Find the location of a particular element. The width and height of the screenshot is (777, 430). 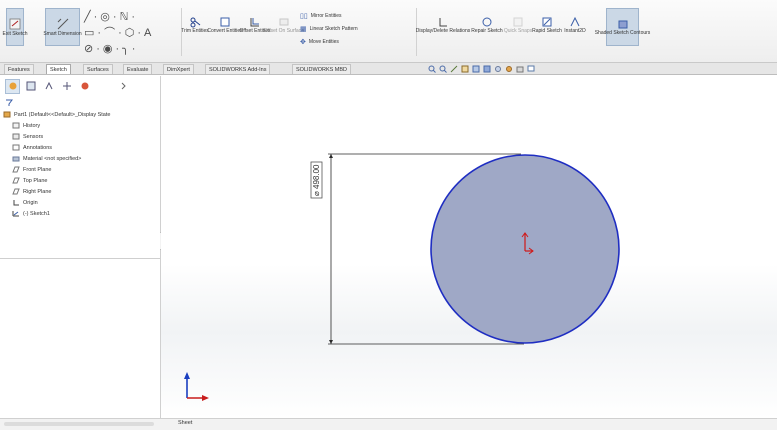

quick-snaps-label: Quick Snaps is located at coordinates (518, 31).